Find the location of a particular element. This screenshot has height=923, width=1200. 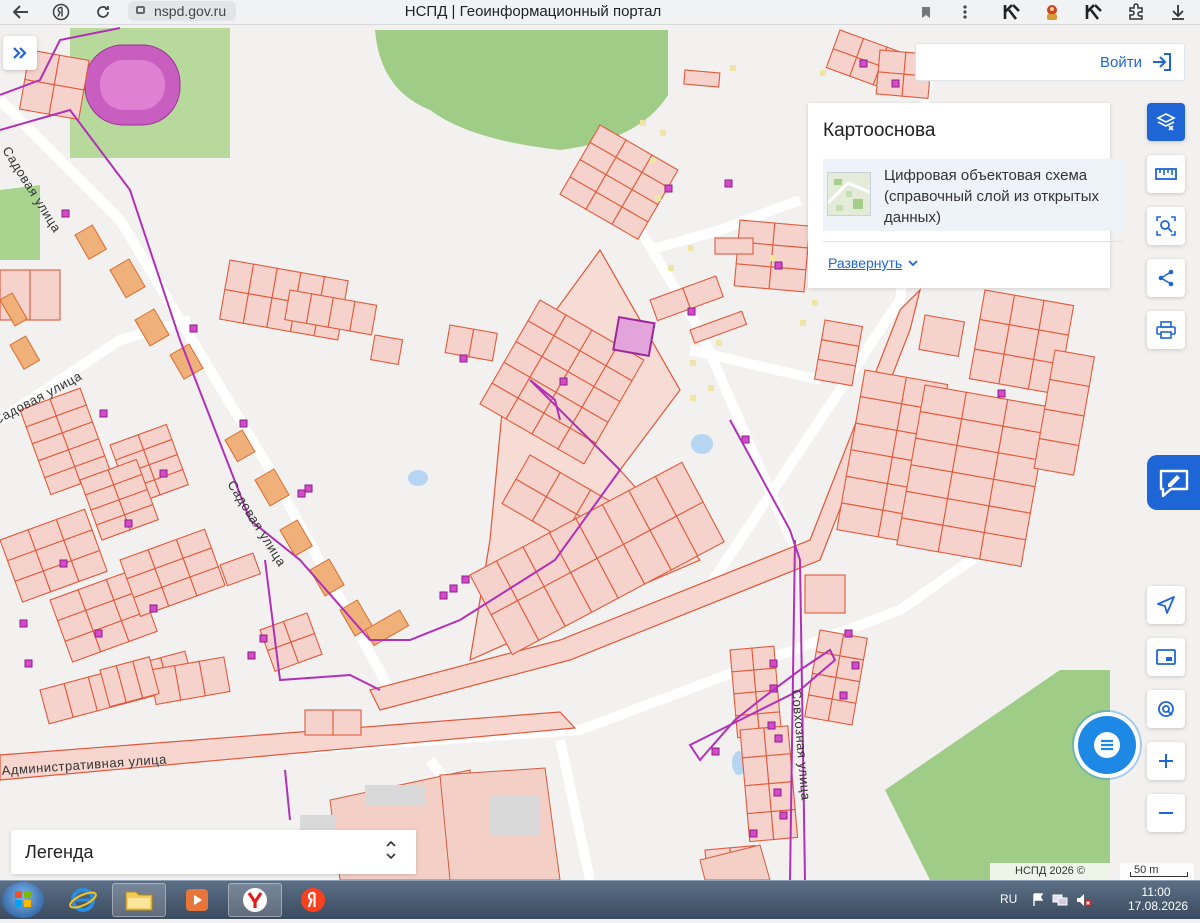

navigate-button is located at coordinates (1166, 605).